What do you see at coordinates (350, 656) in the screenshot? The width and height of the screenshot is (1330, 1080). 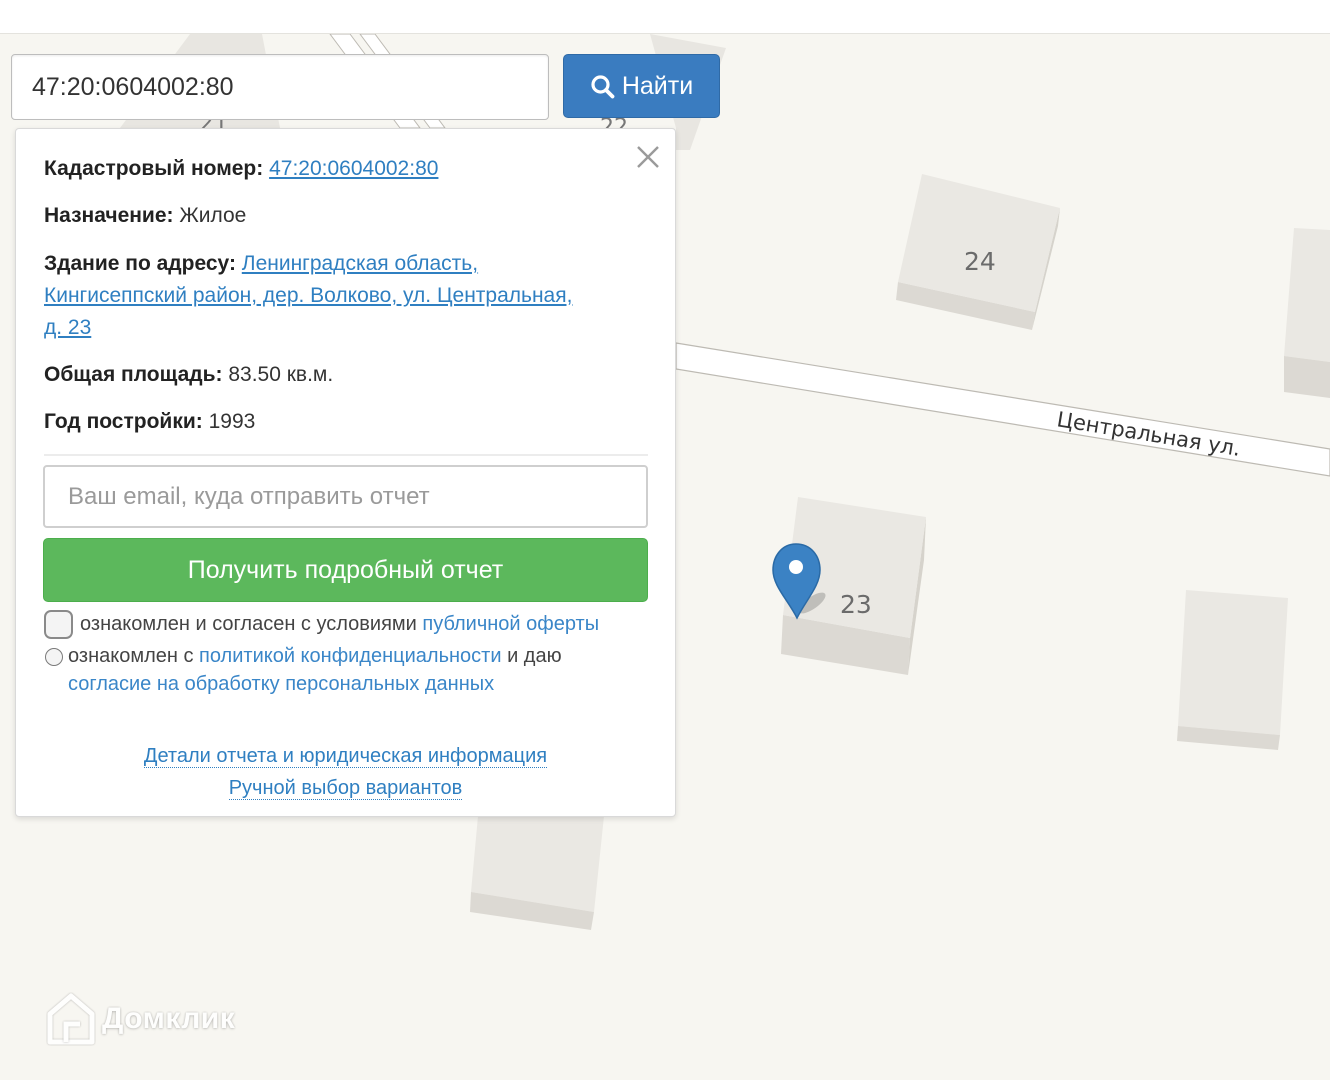 I see `privacy-policy-link: политикой конфиденциальности` at bounding box center [350, 656].